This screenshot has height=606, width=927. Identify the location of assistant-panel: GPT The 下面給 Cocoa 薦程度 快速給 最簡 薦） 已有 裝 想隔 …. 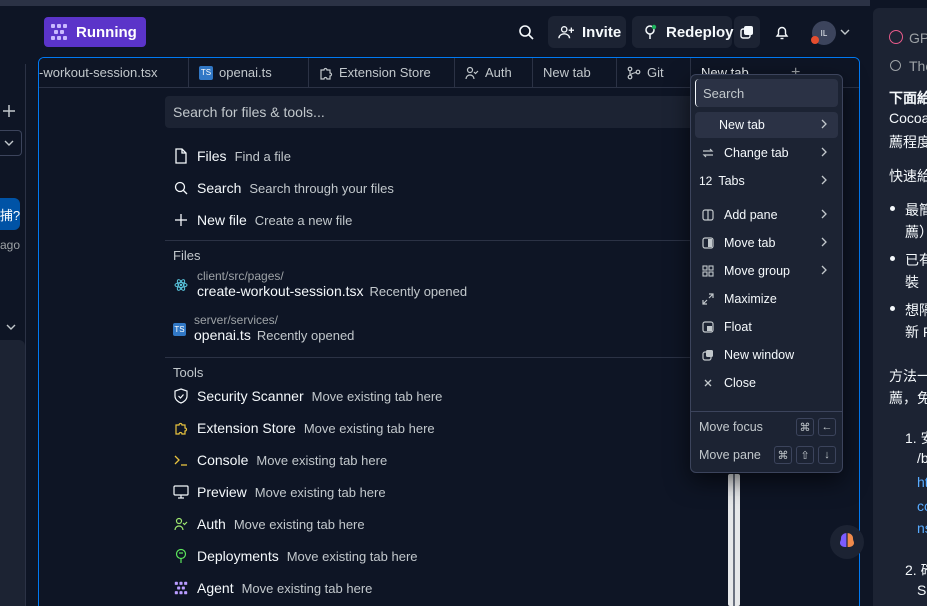
(900, 307).